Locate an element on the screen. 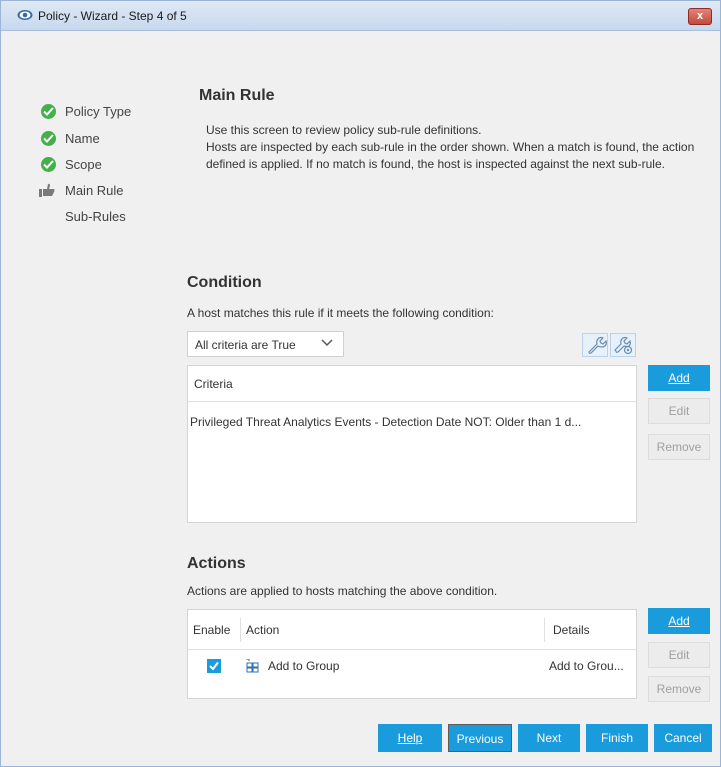 The image size is (721, 767). column-action: Action is located at coordinates (262, 630).